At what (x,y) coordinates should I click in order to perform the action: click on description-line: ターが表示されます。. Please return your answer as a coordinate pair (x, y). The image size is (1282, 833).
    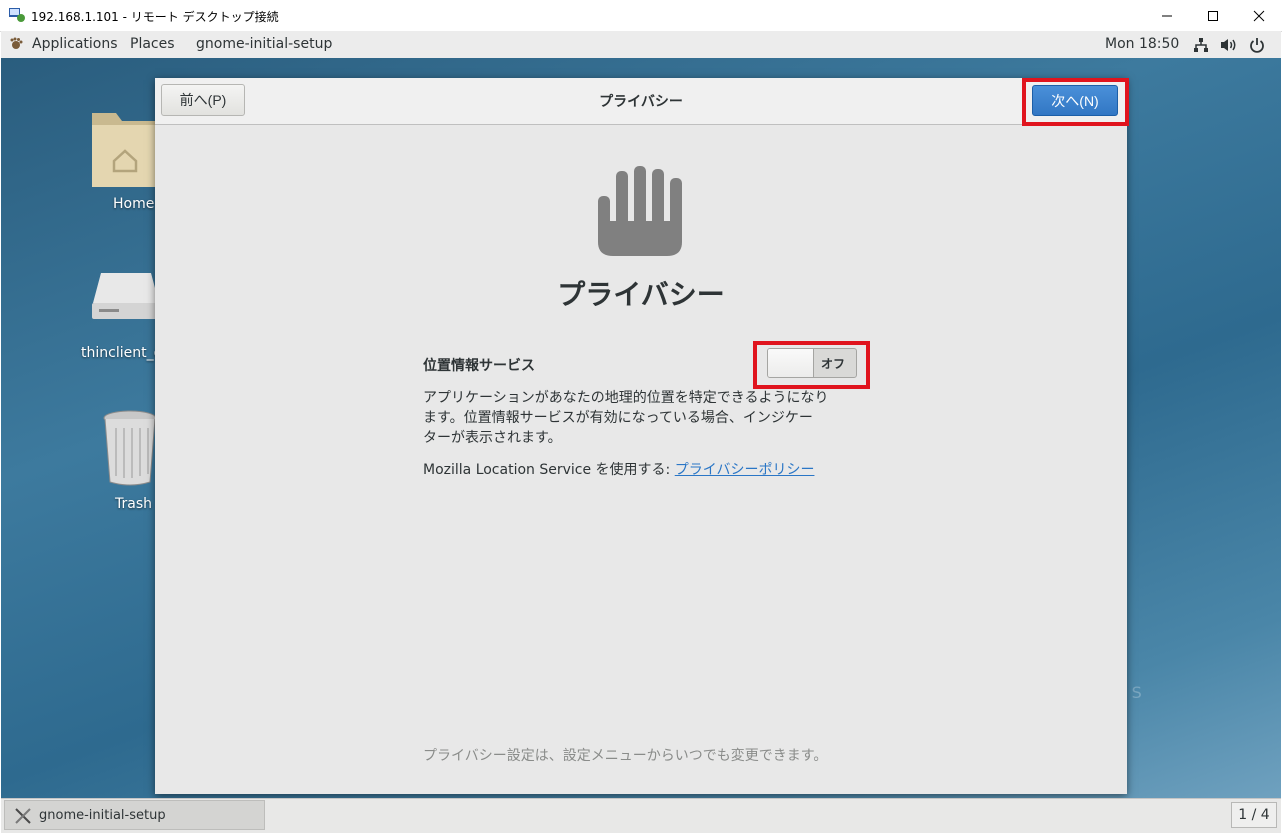
    Looking at the image, I should click on (492, 438).